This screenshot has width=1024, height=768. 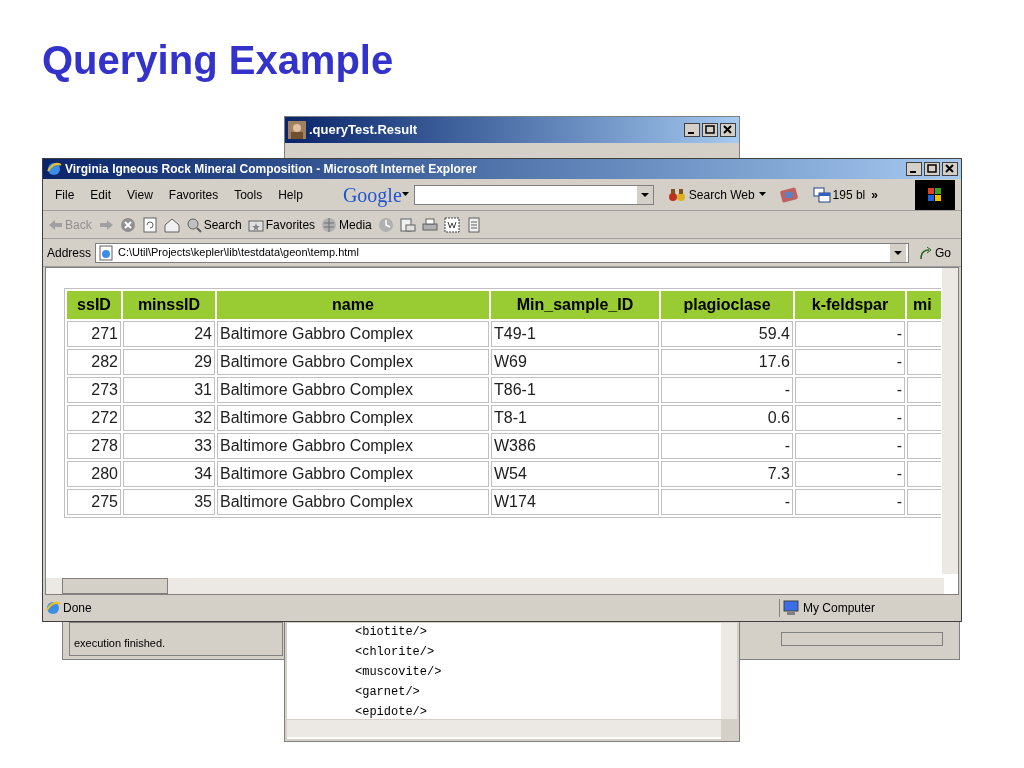 What do you see at coordinates (924, 305) in the screenshot?
I see `column-header: mi` at bounding box center [924, 305].